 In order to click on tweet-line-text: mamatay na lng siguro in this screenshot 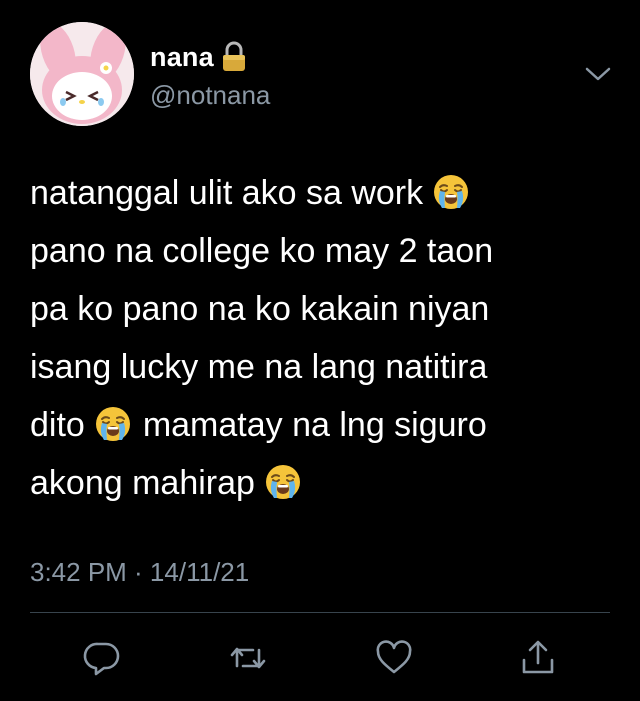, I will do `click(314, 425)`.